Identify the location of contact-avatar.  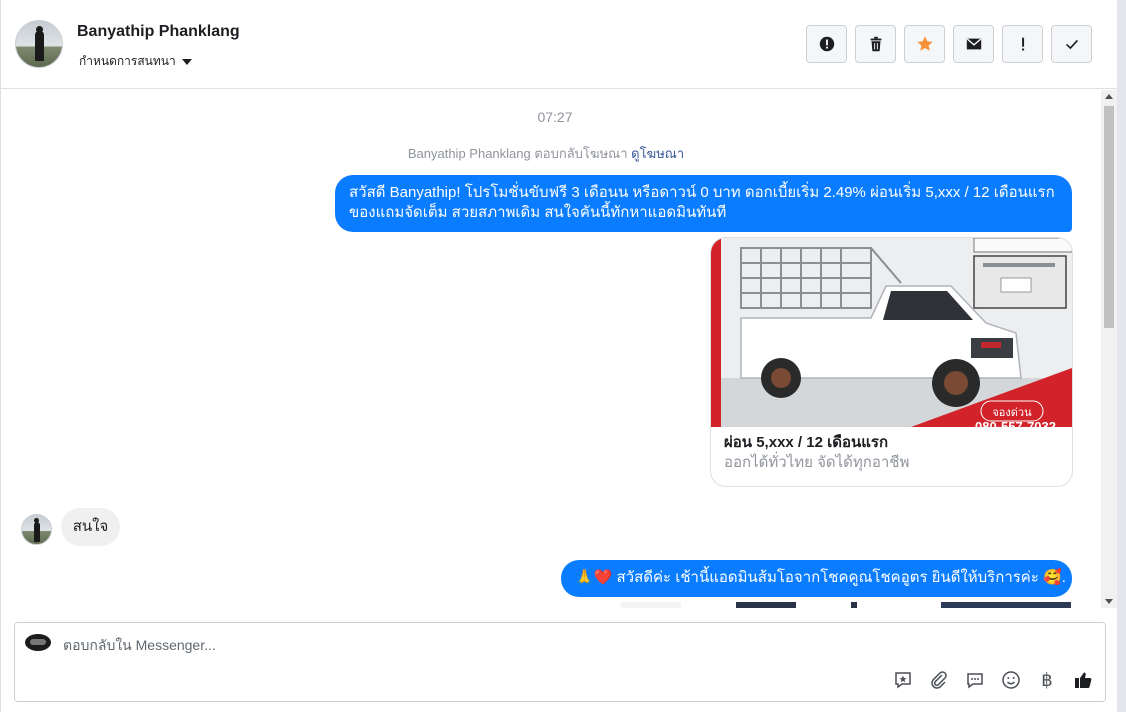
(39, 44).